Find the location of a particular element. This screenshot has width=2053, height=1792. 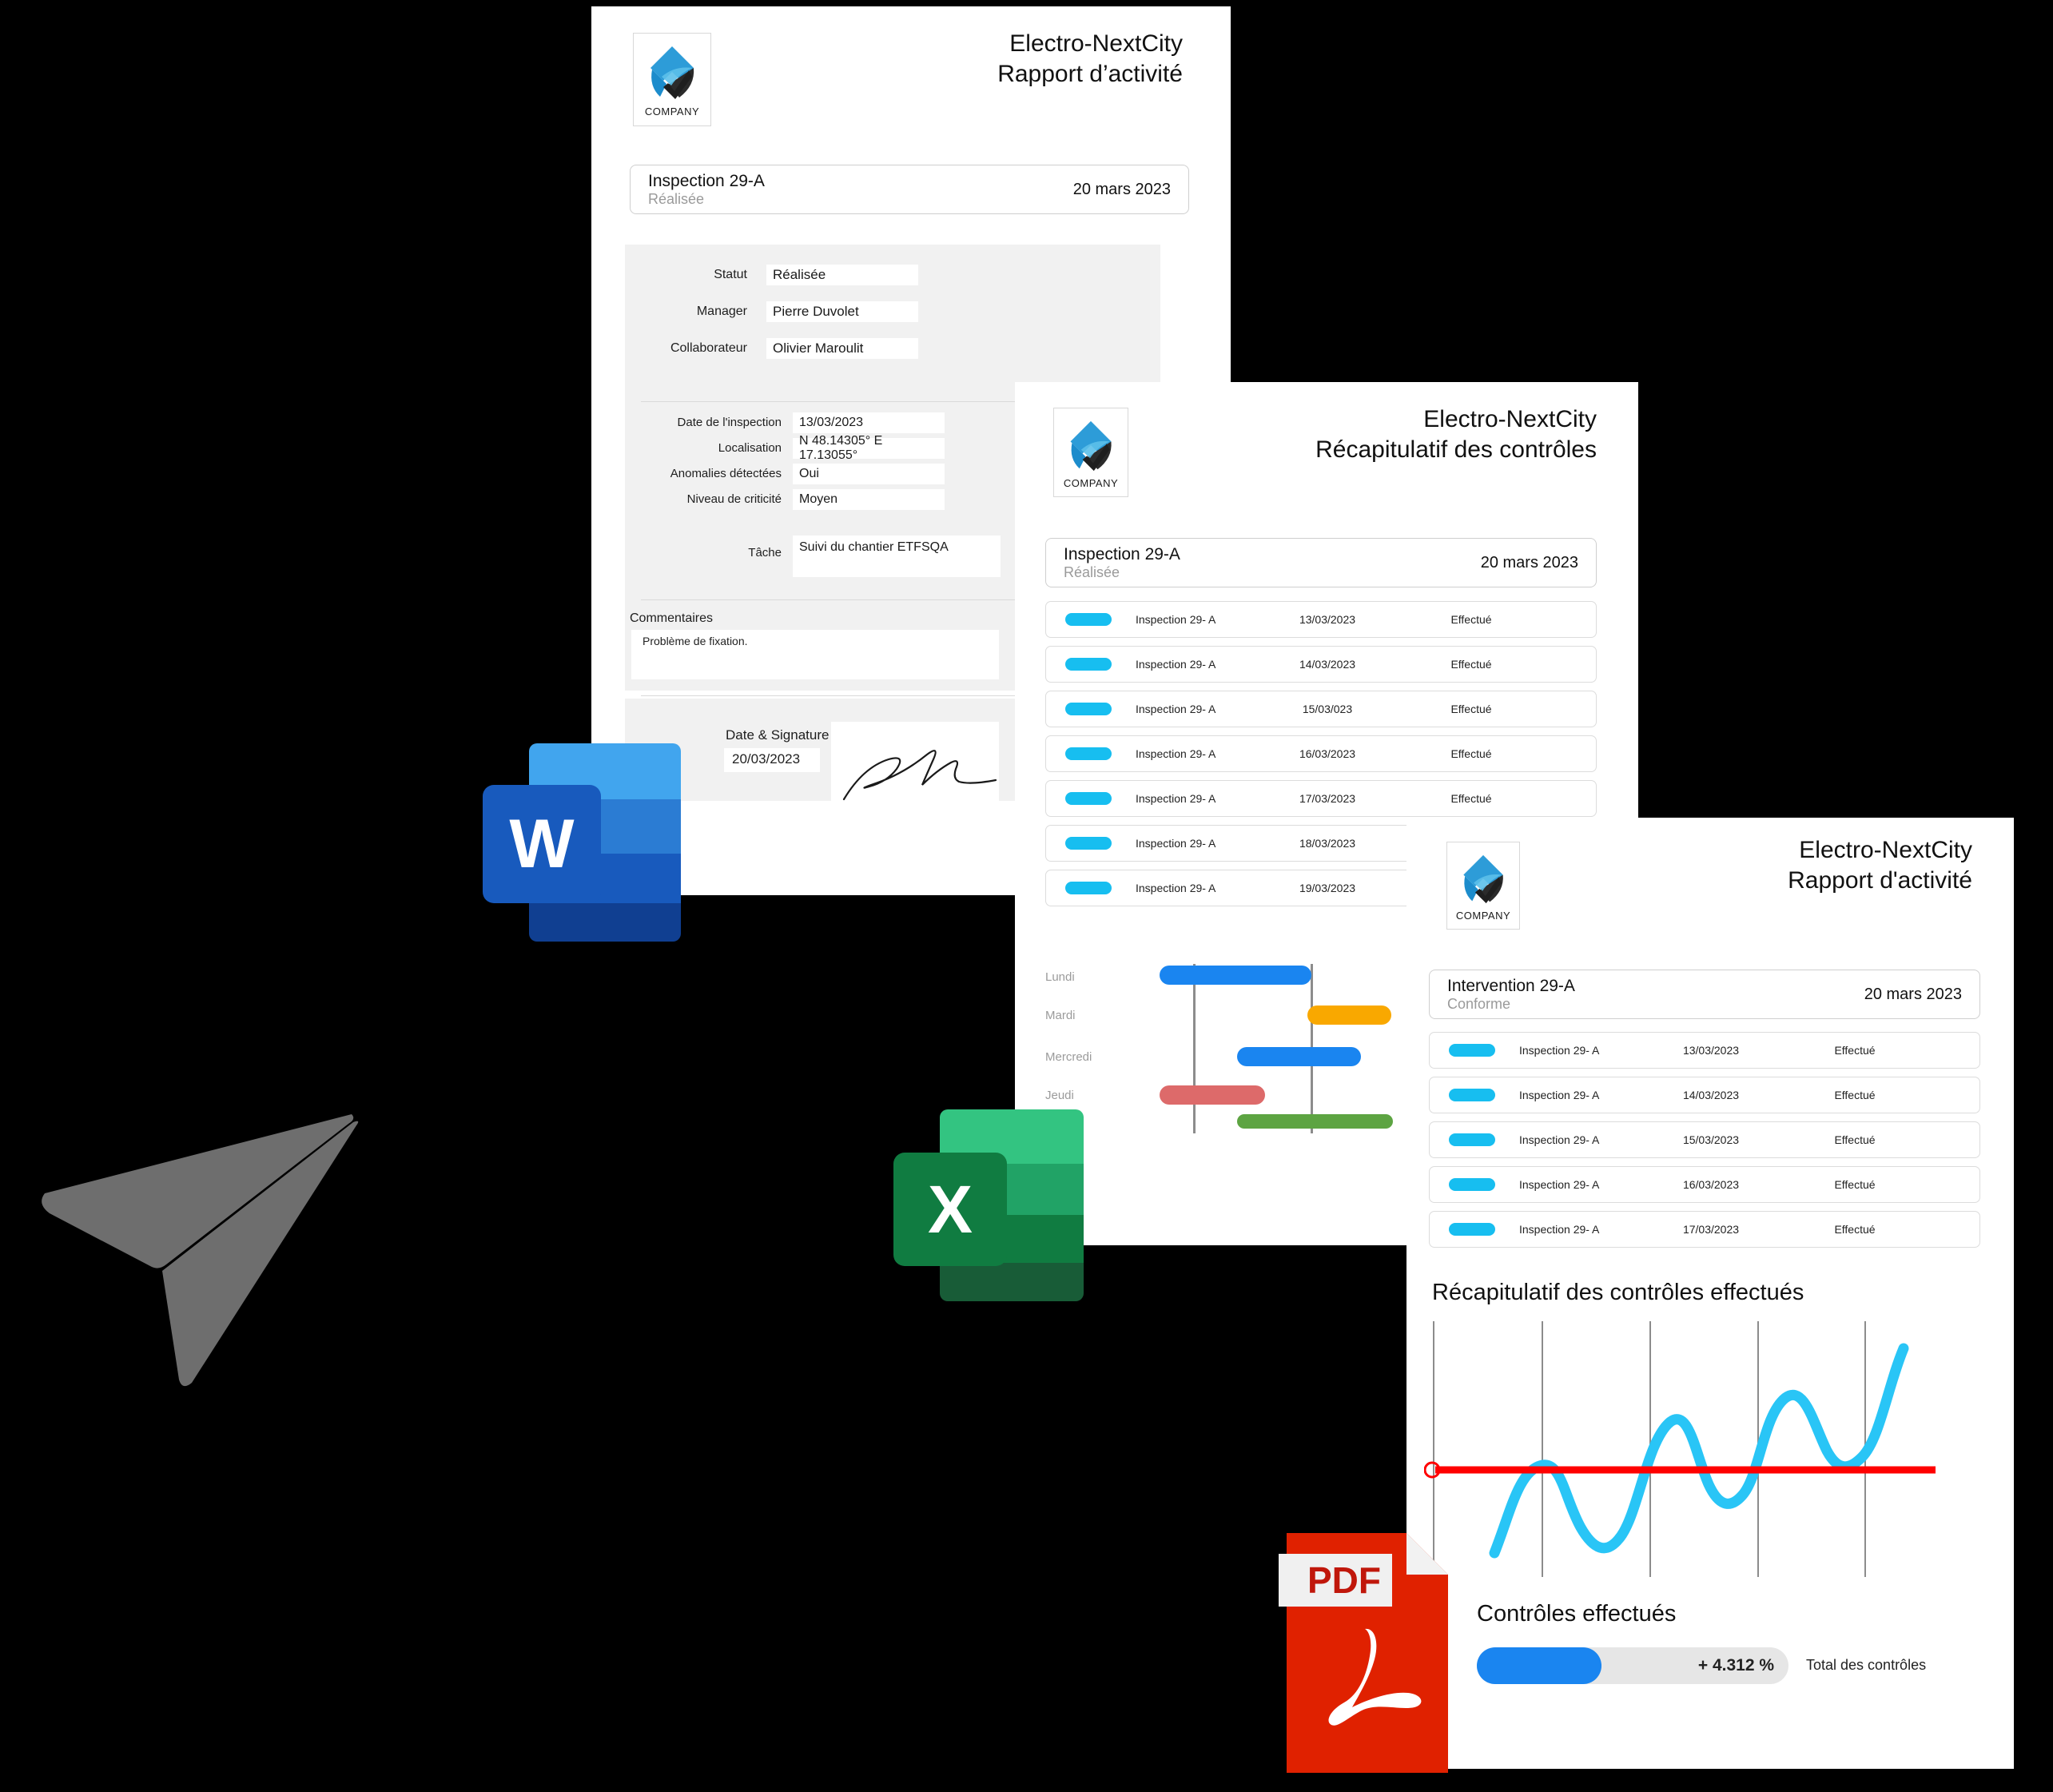

doc1-field-tache-label: Tâche is located at coordinates (765, 553).